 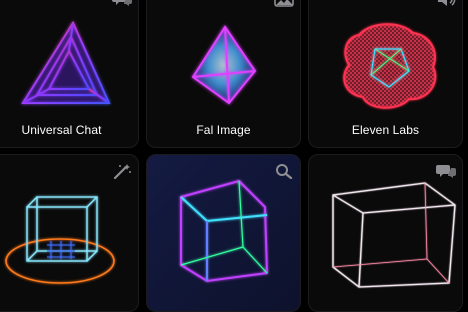 I want to click on search-icon, so click(x=284, y=171).